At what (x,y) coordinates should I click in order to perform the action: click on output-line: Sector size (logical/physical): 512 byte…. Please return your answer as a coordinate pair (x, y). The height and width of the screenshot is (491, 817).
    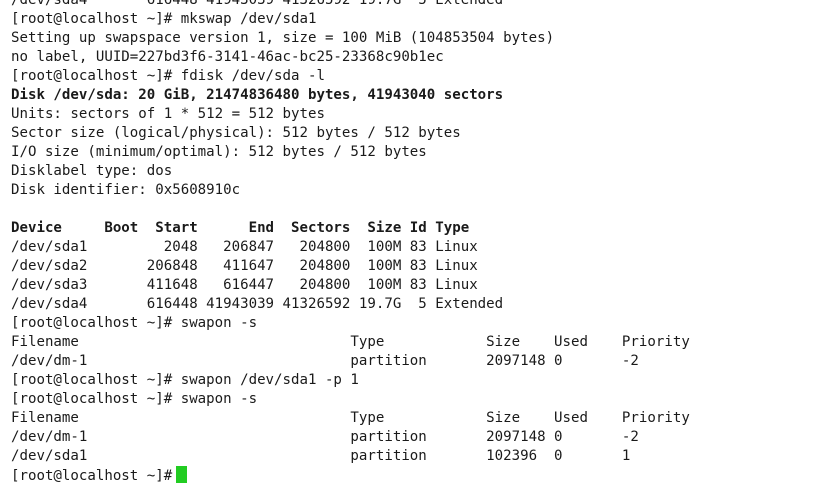
    Looking at the image, I should click on (236, 133).